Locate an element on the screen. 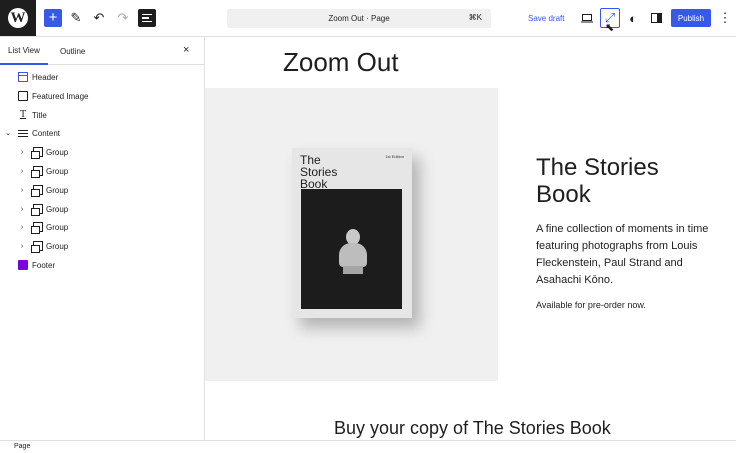 This screenshot has height=453, width=736. preview-device-icon is located at coordinates (587, 18).